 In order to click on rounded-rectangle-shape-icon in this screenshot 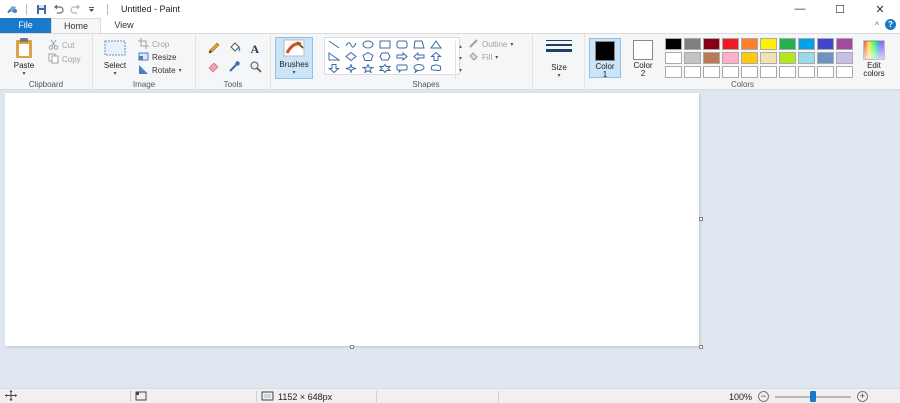, I will do `click(402, 44)`.